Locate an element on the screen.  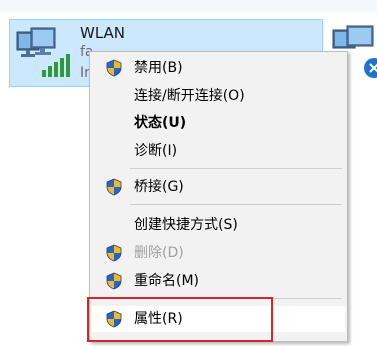
menu-item-bridge: 桥接(G) is located at coordinates (218, 187).